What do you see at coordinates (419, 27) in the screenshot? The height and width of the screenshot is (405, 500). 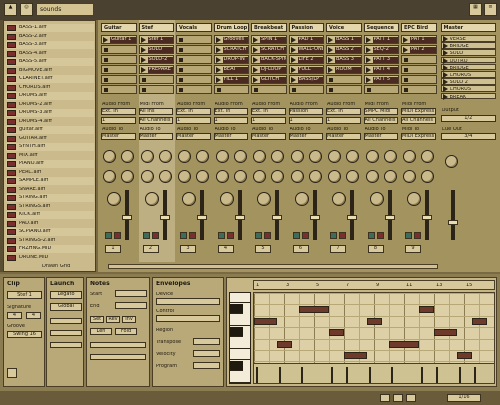 I see `track-title: EPC Bird` at bounding box center [419, 27].